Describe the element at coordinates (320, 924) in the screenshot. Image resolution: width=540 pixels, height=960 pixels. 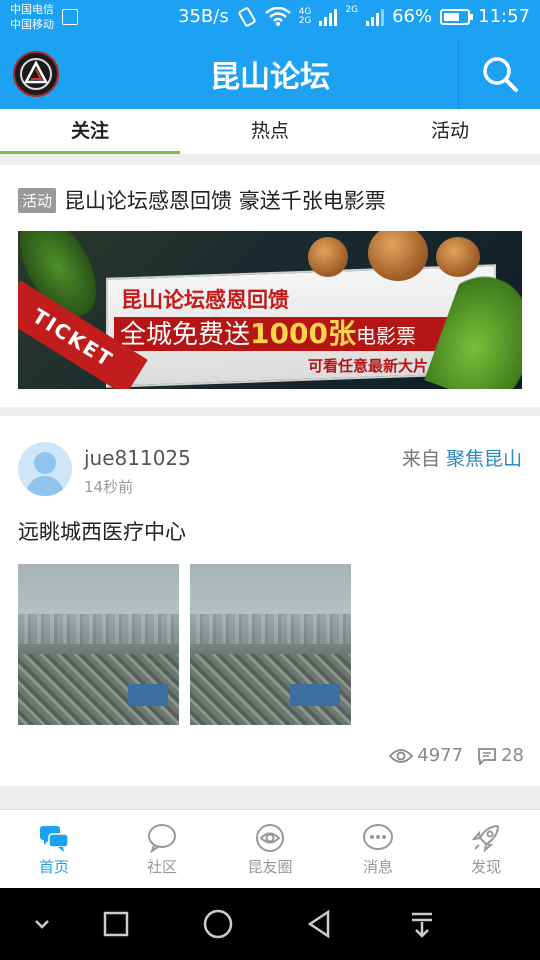
I see `back-triangle-icon` at that location.